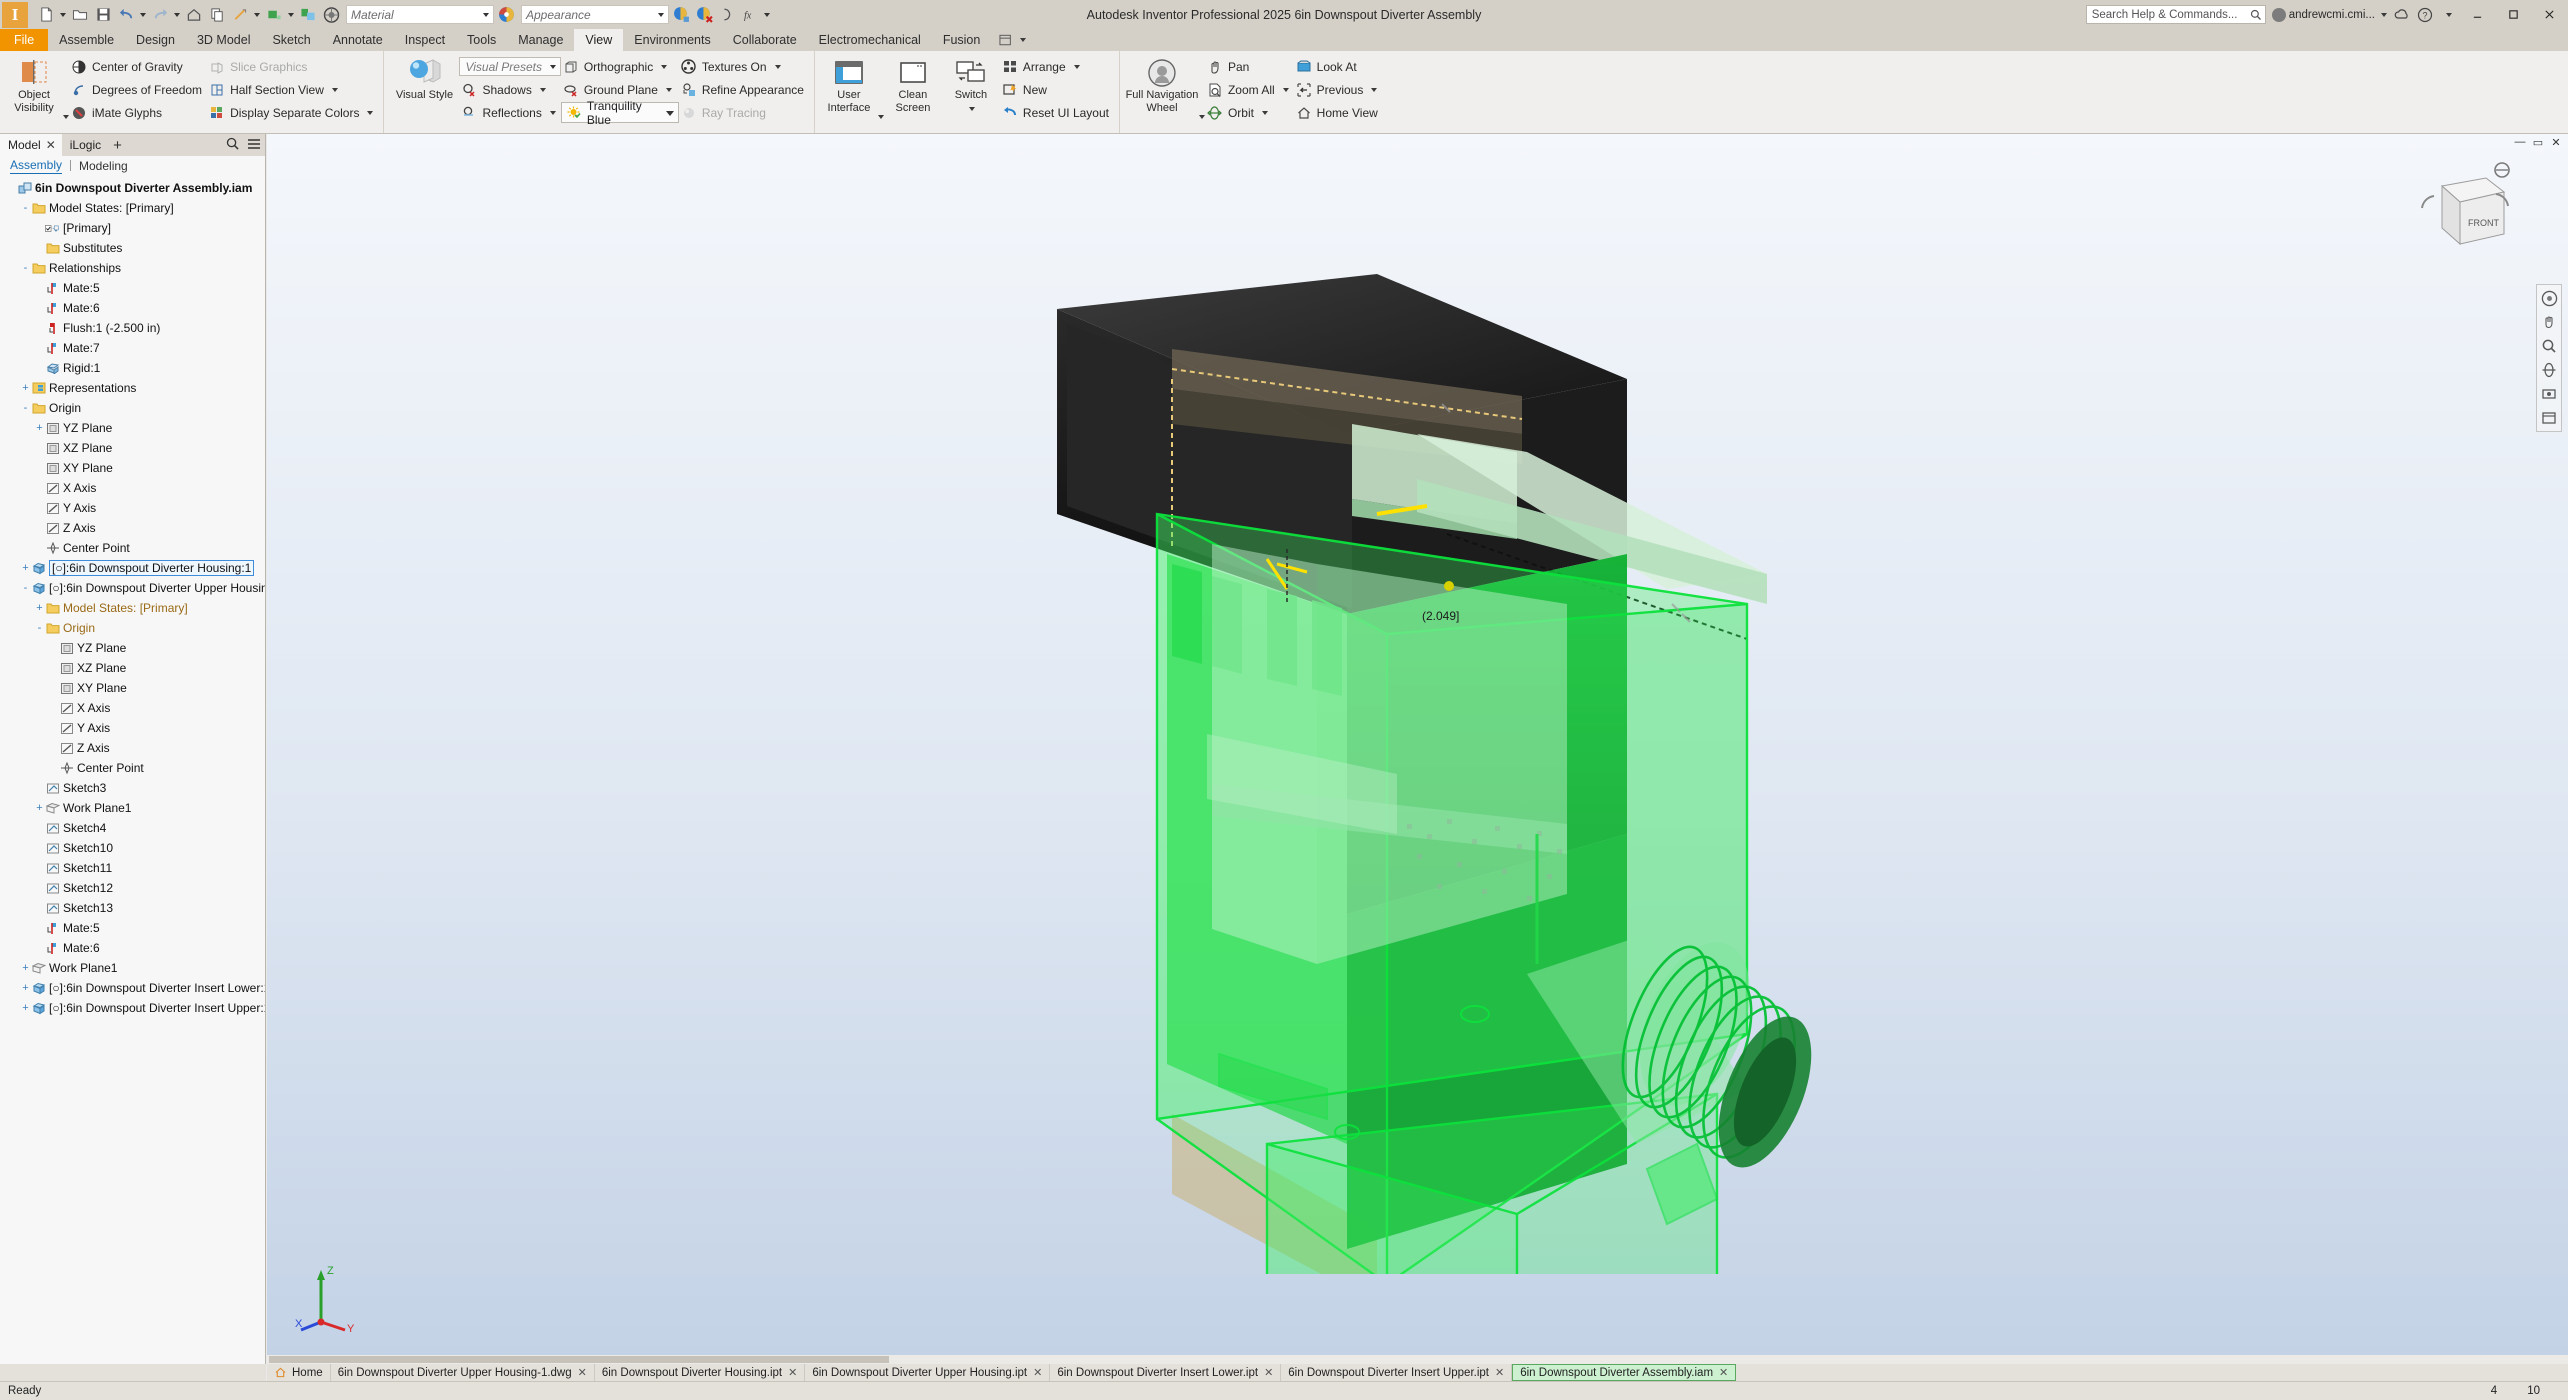 The width and height of the screenshot is (2568, 1400). Describe the element at coordinates (509, 112) in the screenshot. I see `reflections-button: Reflections` at that location.